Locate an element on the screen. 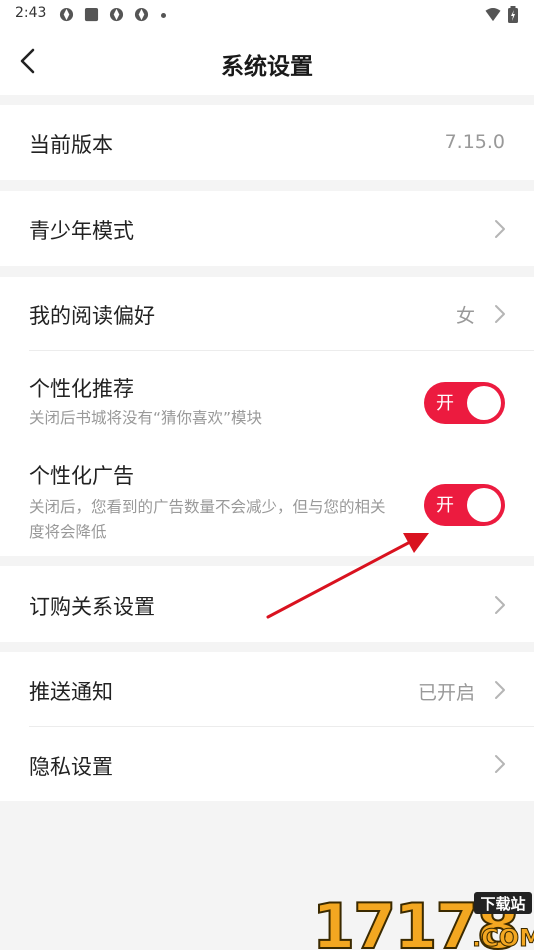 The image size is (534, 950). push-row: 推送通知 已开启 is located at coordinates (267, 689).